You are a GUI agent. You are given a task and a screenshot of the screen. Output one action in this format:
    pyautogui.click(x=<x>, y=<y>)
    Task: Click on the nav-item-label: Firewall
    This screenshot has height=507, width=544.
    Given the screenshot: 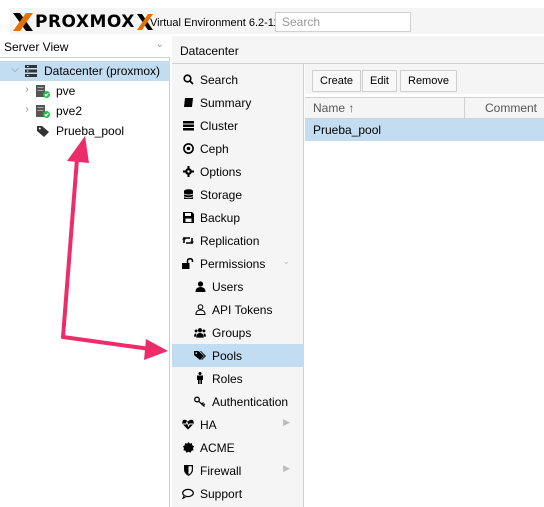 What is the action you would take?
    pyautogui.click(x=221, y=471)
    